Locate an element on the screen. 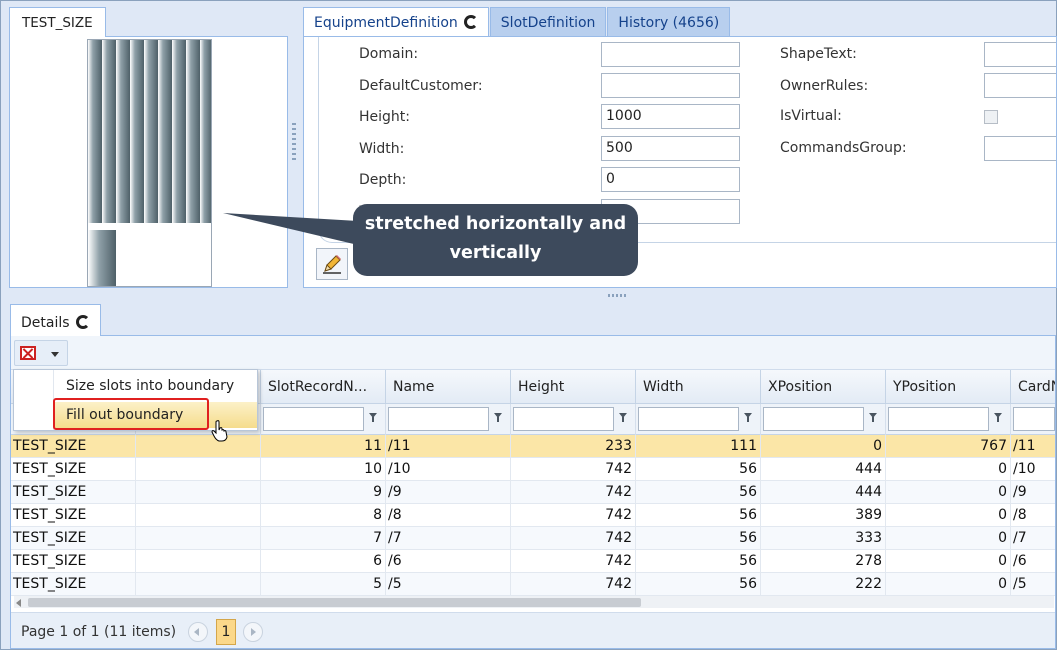  commands-group-label: CommandsGroup: is located at coordinates (843, 148).